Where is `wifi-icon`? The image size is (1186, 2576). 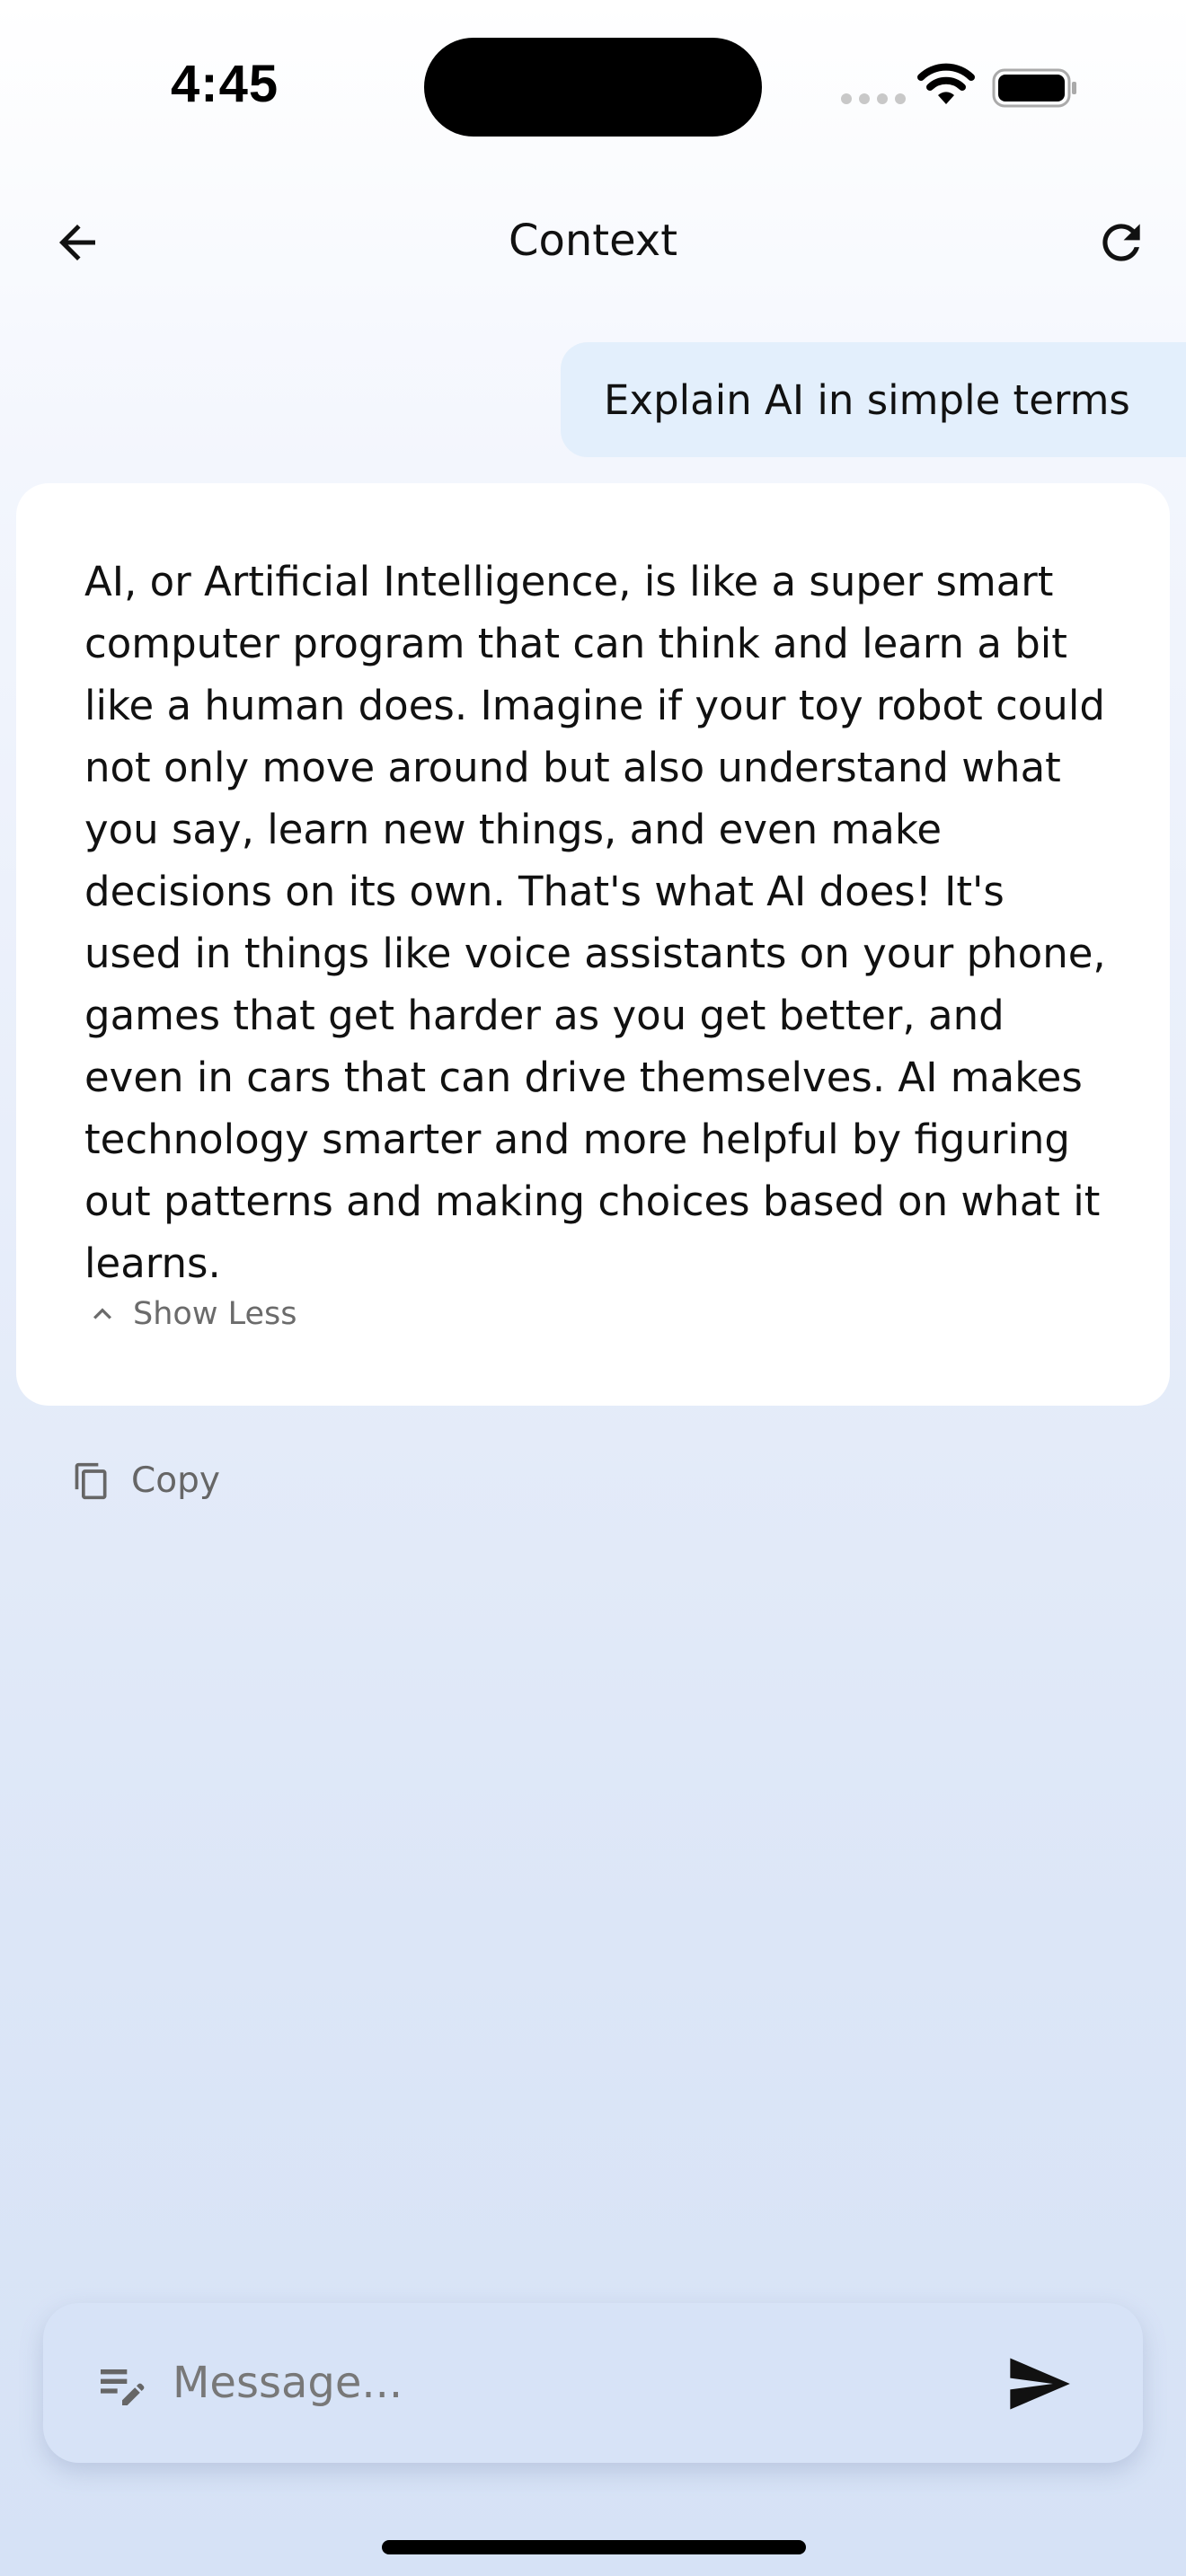
wifi-icon is located at coordinates (946, 83).